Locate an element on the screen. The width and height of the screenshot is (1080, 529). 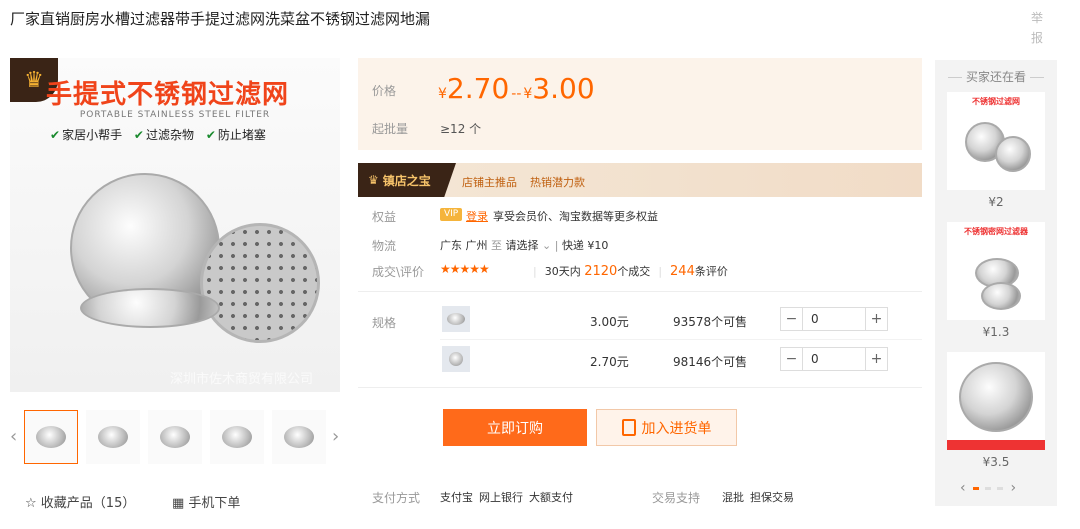
payment-method: 支付宝 is located at coordinates (456, 497).